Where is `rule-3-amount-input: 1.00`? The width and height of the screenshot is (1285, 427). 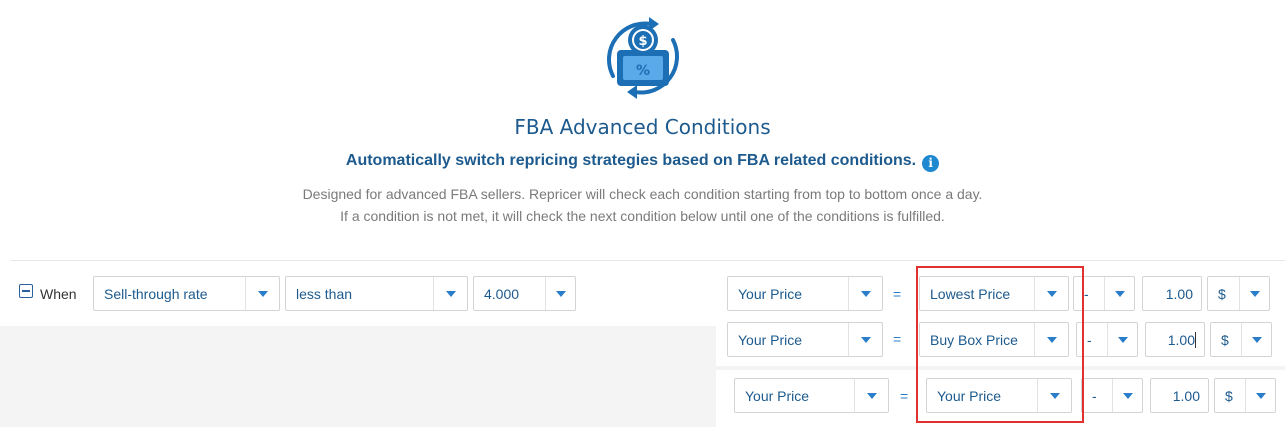
rule-3-amount-input: 1.00 is located at coordinates (1179, 395).